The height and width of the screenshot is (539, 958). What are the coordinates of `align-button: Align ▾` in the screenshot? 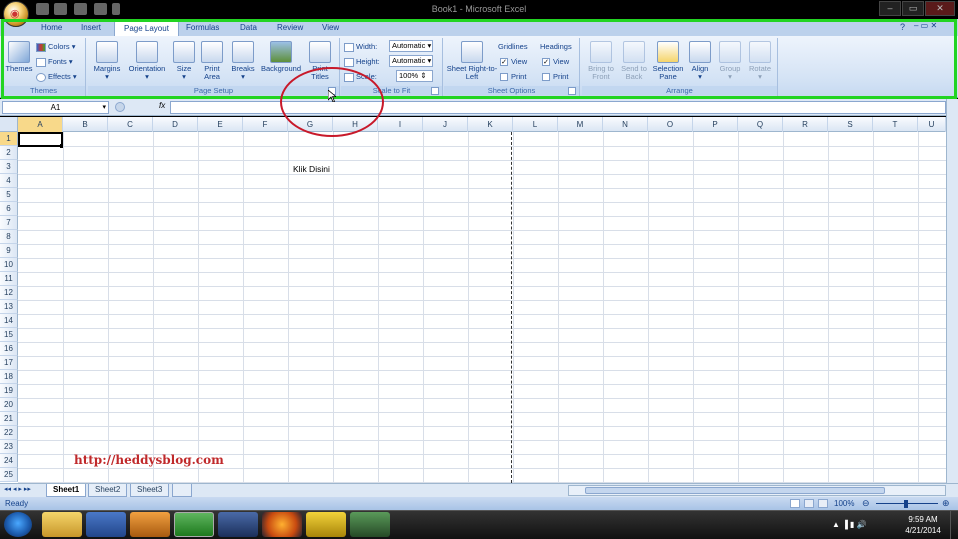 It's located at (700, 61).